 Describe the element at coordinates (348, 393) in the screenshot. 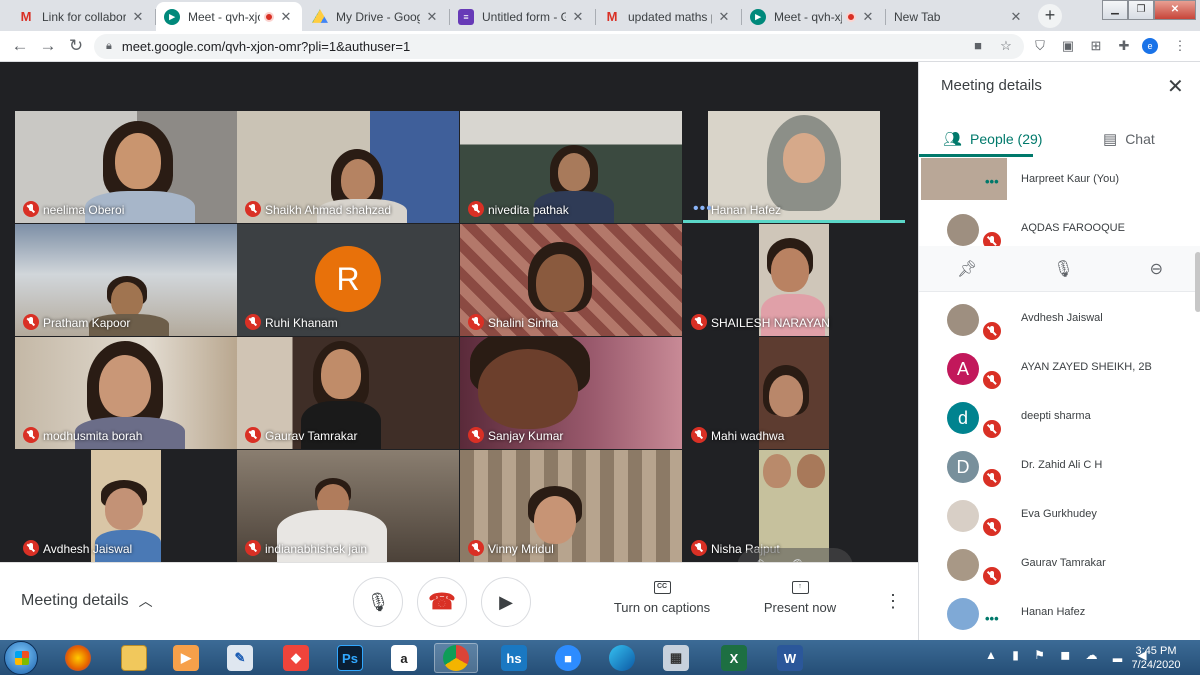

I see `participant-tile: Gaurav Tamrakar` at that location.